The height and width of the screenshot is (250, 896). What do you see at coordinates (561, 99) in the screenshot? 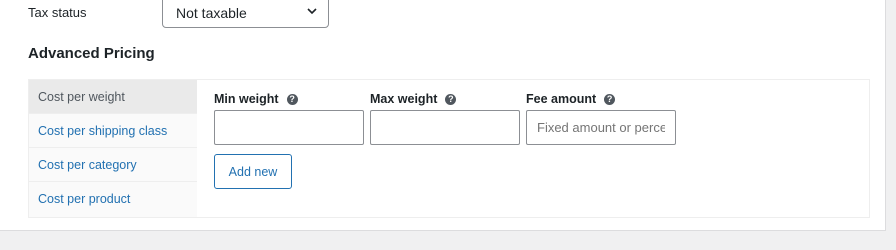
I see `fee-amount-label: Fee amount` at bounding box center [561, 99].